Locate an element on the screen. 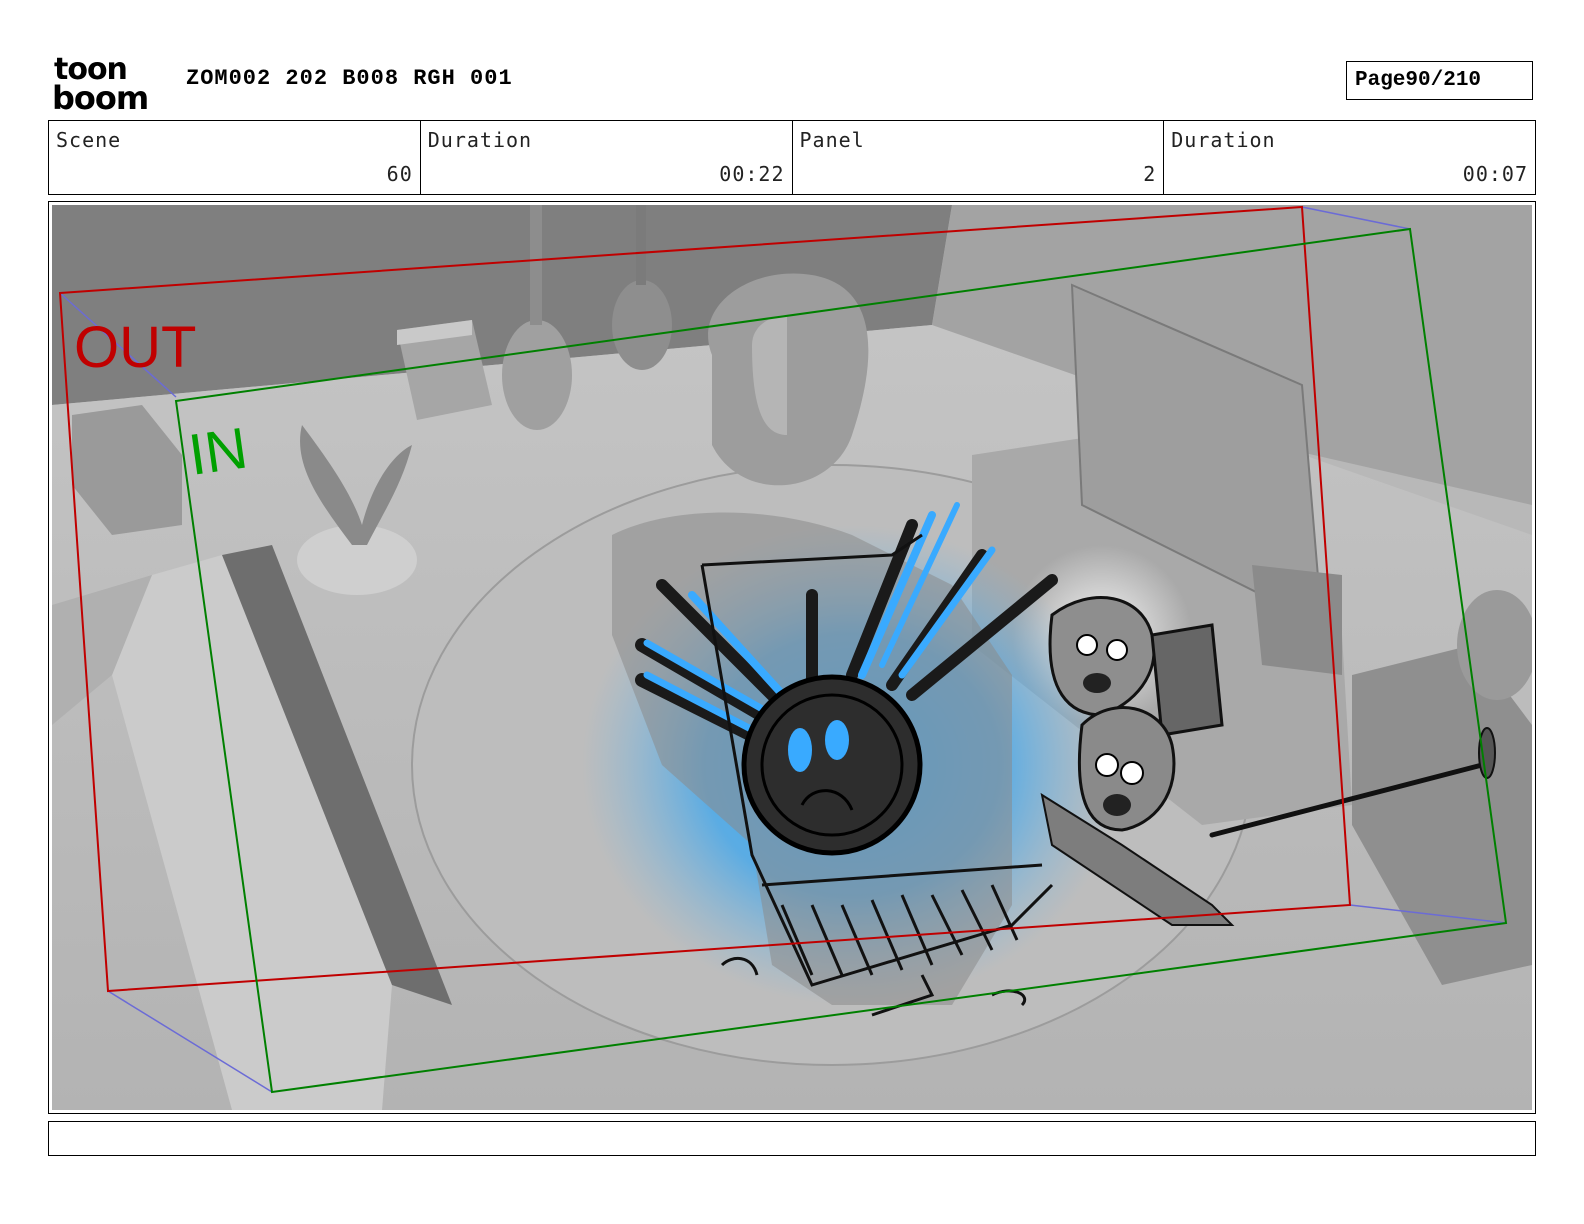 The image size is (1584, 1224). orb-eye-right is located at coordinates (837, 740).